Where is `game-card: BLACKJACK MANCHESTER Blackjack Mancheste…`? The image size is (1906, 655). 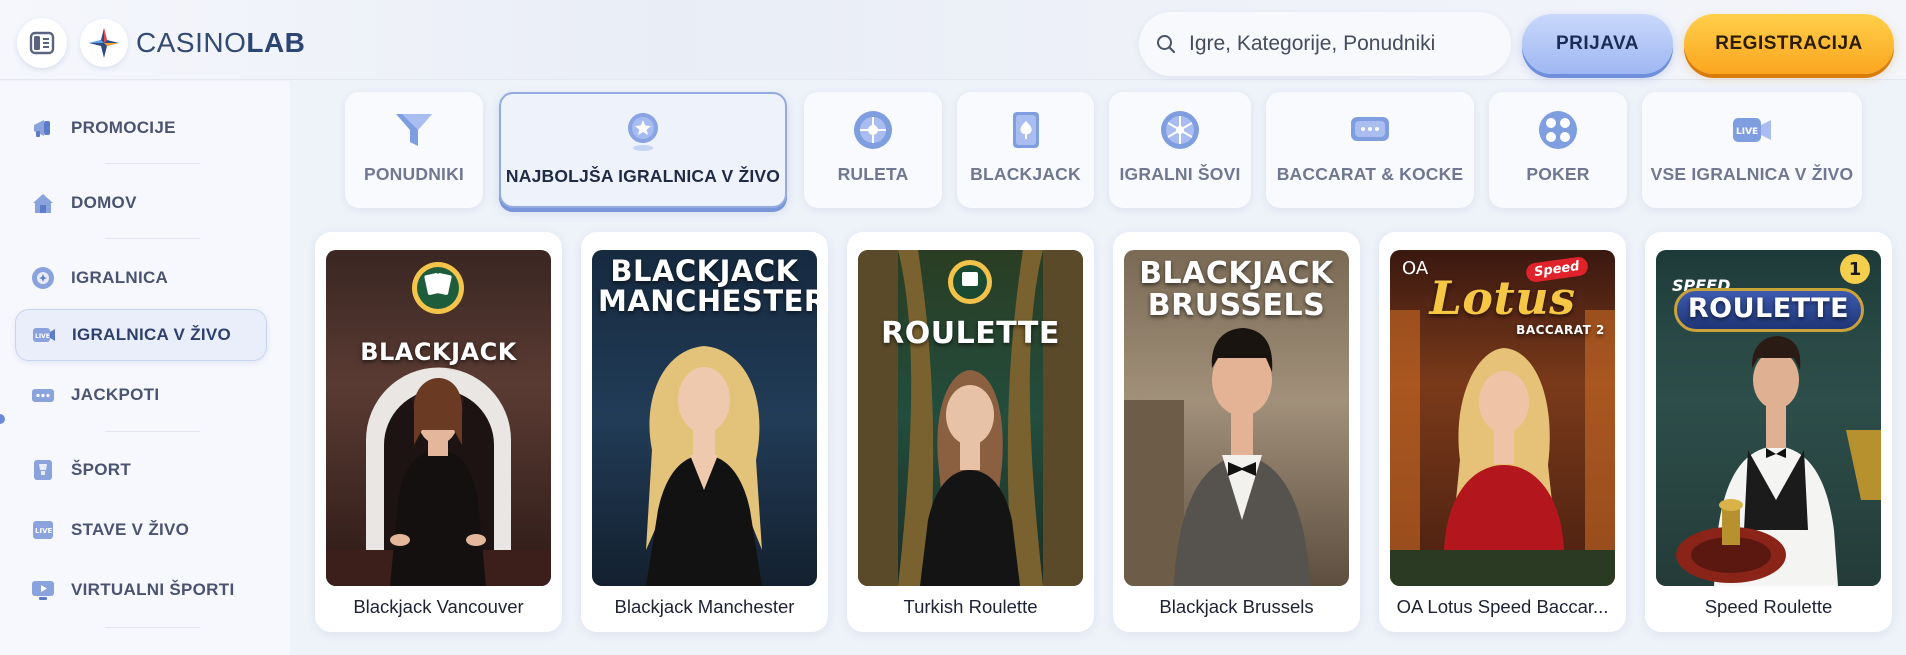
game-card: BLACKJACK MANCHESTER Blackjack Mancheste… is located at coordinates (704, 432).